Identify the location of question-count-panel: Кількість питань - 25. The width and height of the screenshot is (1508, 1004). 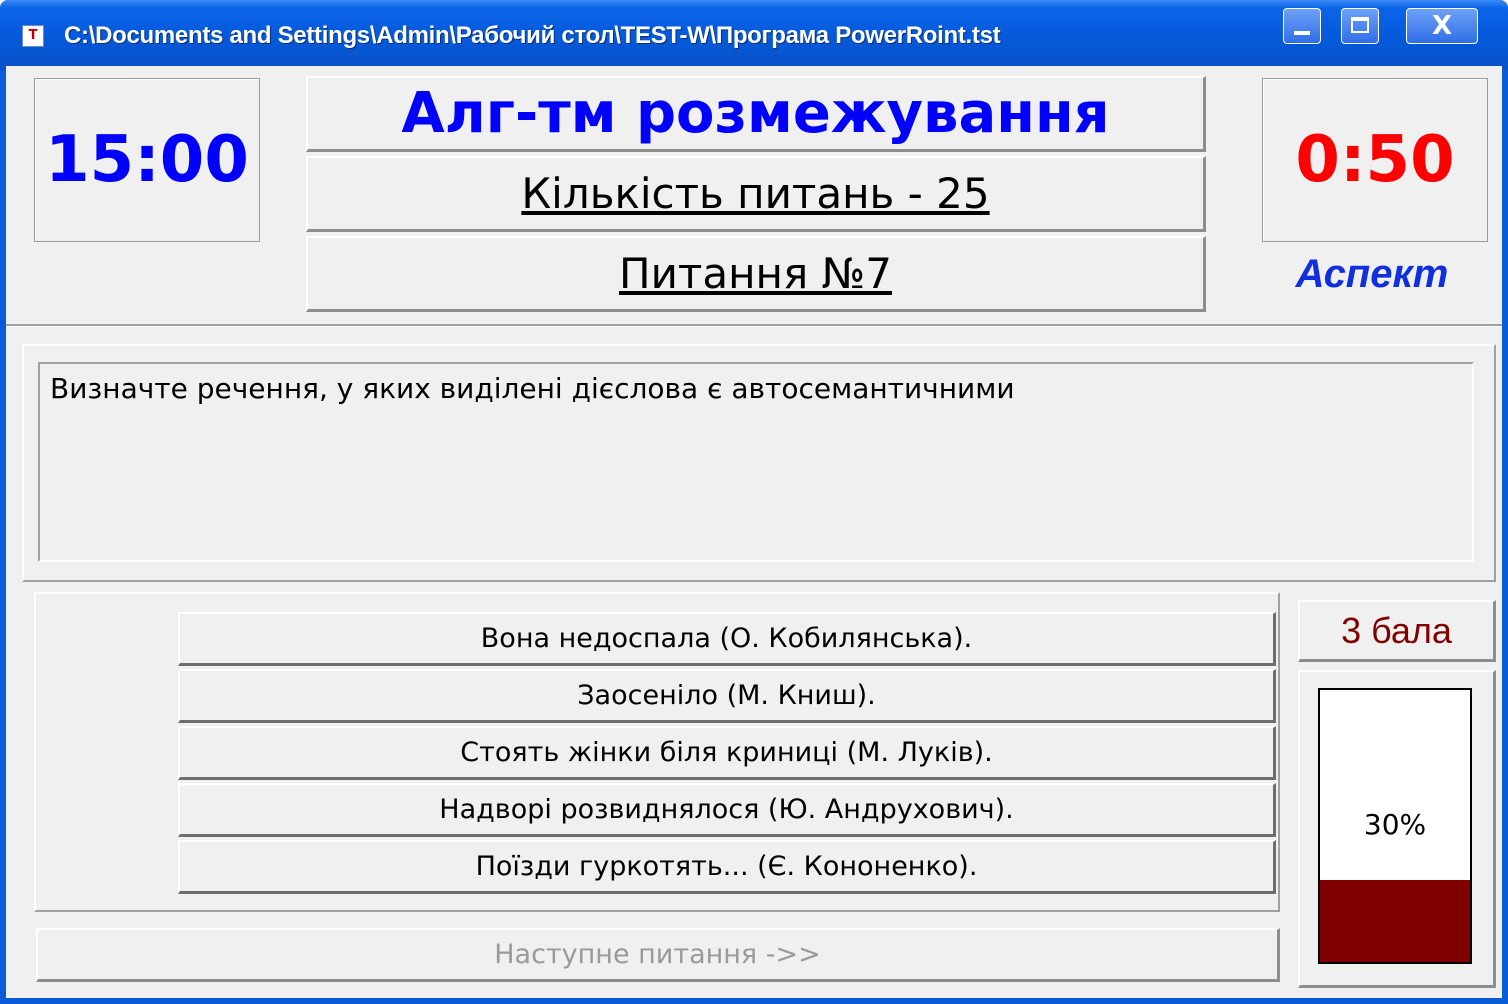
(756, 194).